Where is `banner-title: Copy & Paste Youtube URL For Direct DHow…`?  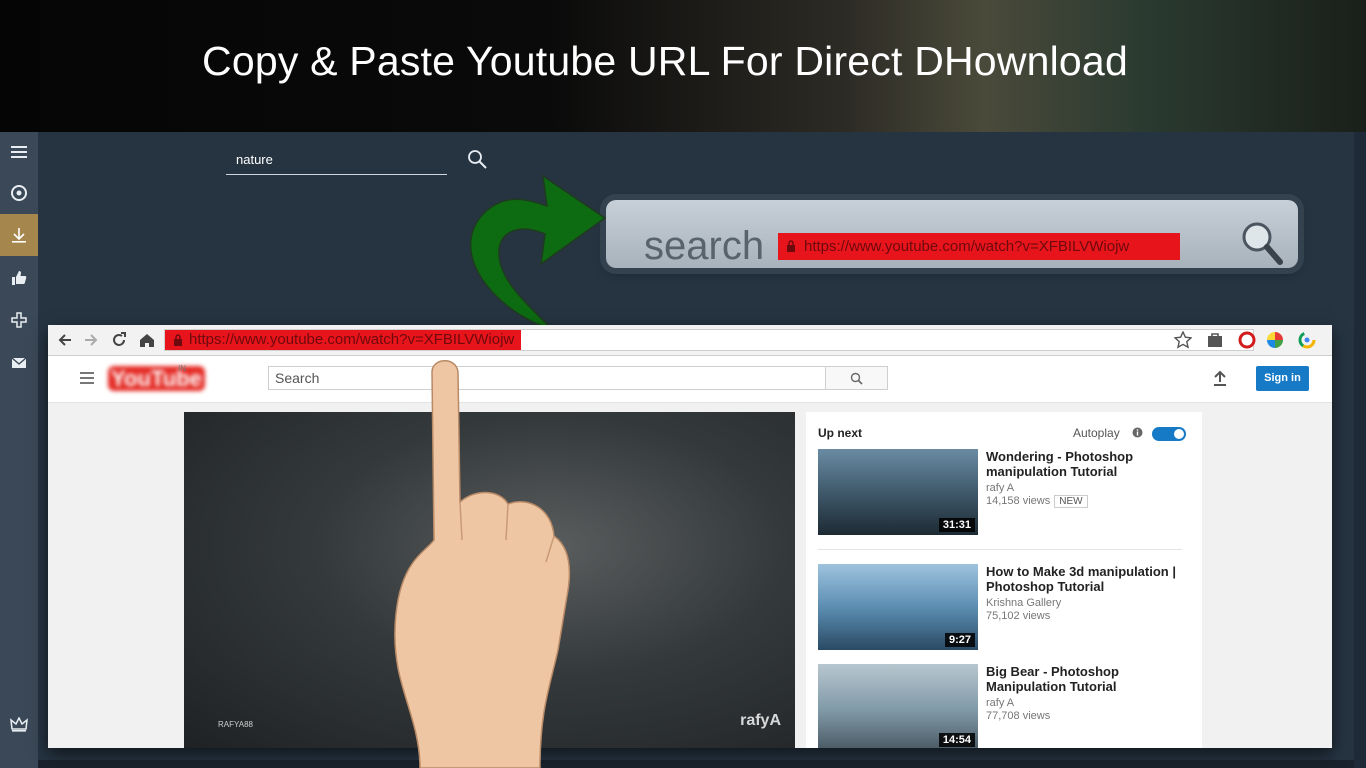 banner-title: Copy & Paste Youtube URL For Direct DHow… is located at coordinates (665, 61).